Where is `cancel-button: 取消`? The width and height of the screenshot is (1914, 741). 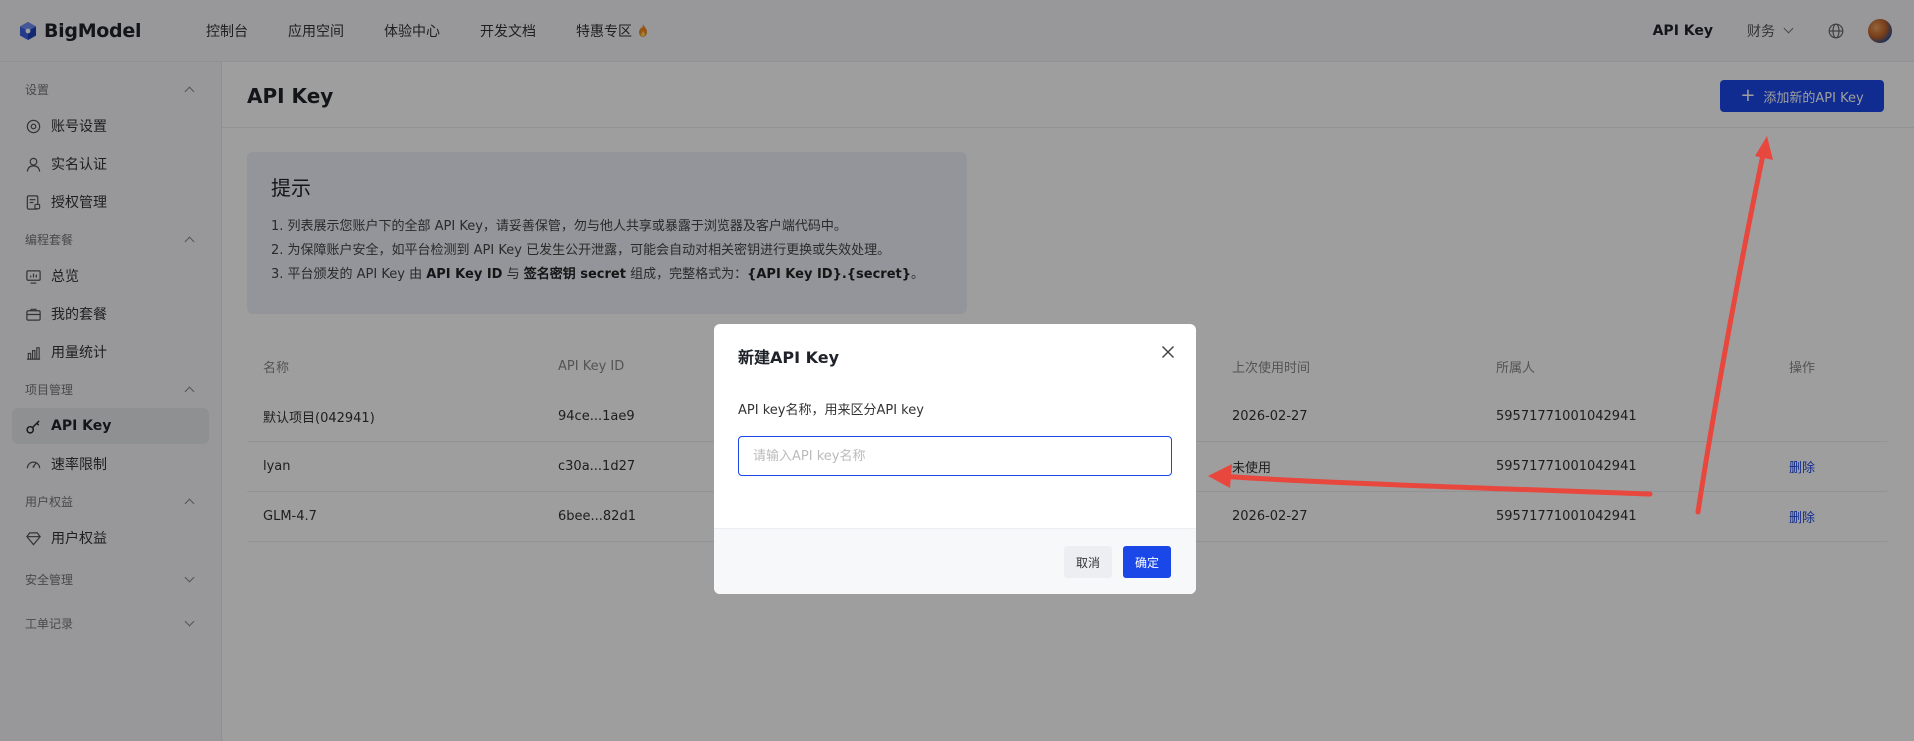
cancel-button: 取消 is located at coordinates (1088, 562).